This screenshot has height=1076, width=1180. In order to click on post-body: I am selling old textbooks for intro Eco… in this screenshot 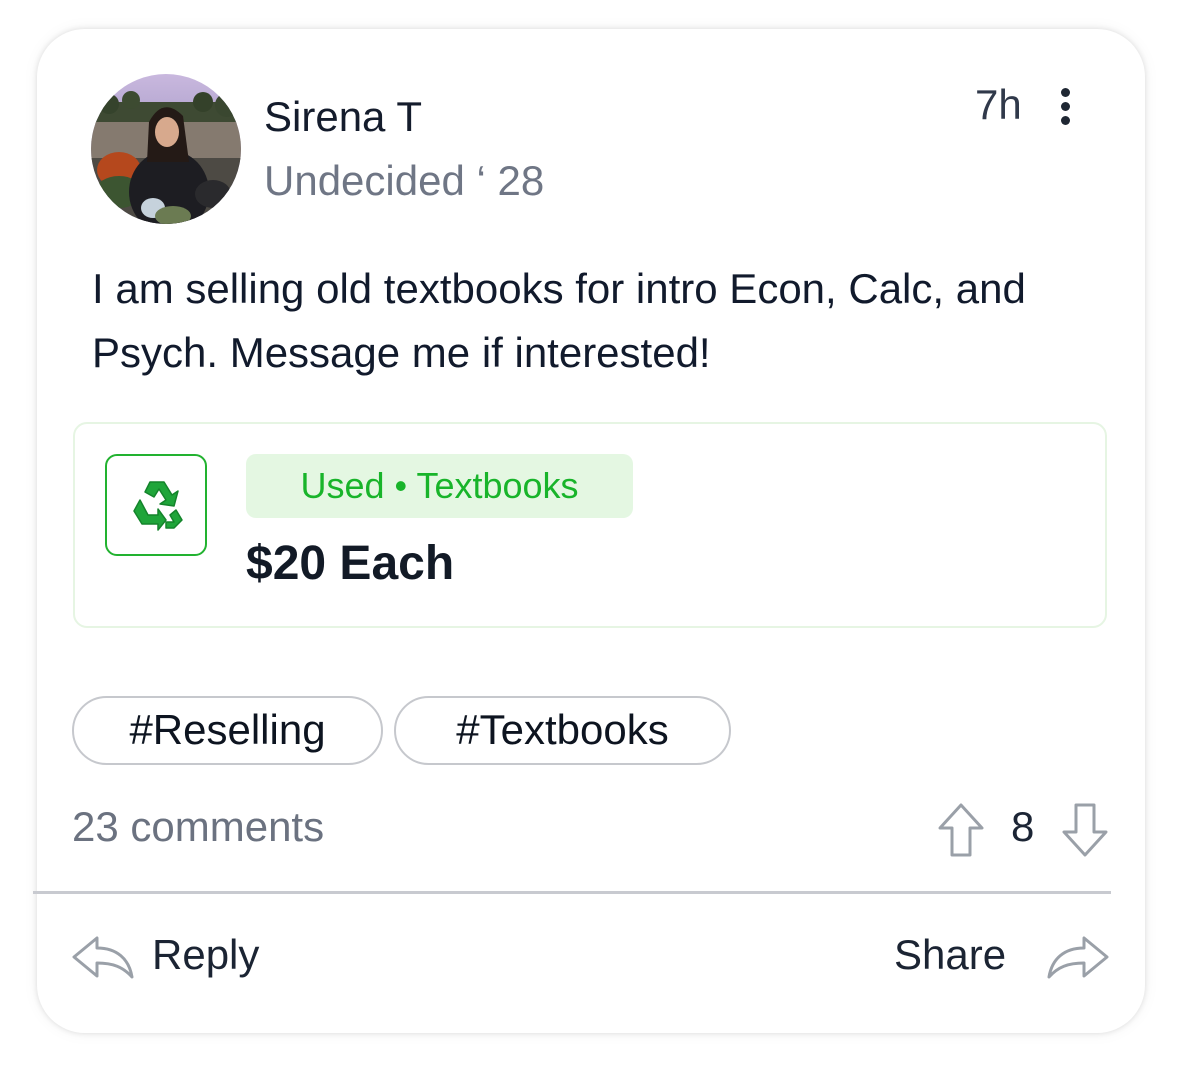, I will do `click(559, 320)`.